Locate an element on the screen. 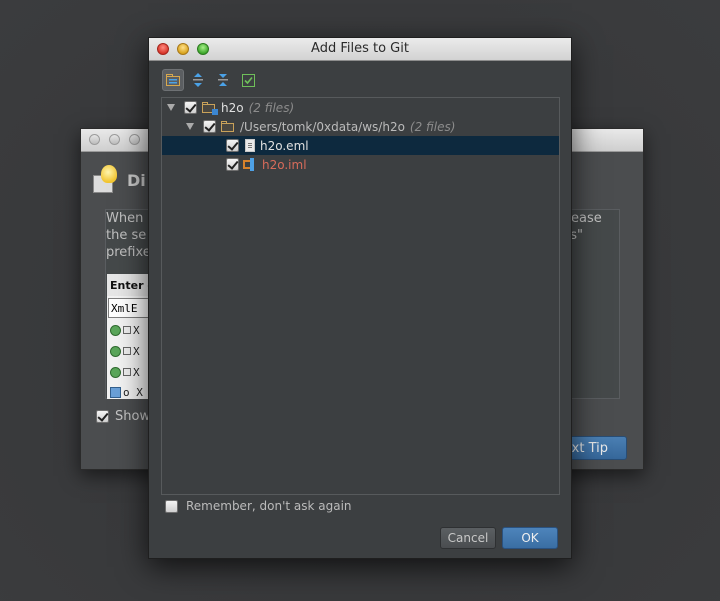 The width and height of the screenshot is (720, 601). select-all-button is located at coordinates (248, 80).